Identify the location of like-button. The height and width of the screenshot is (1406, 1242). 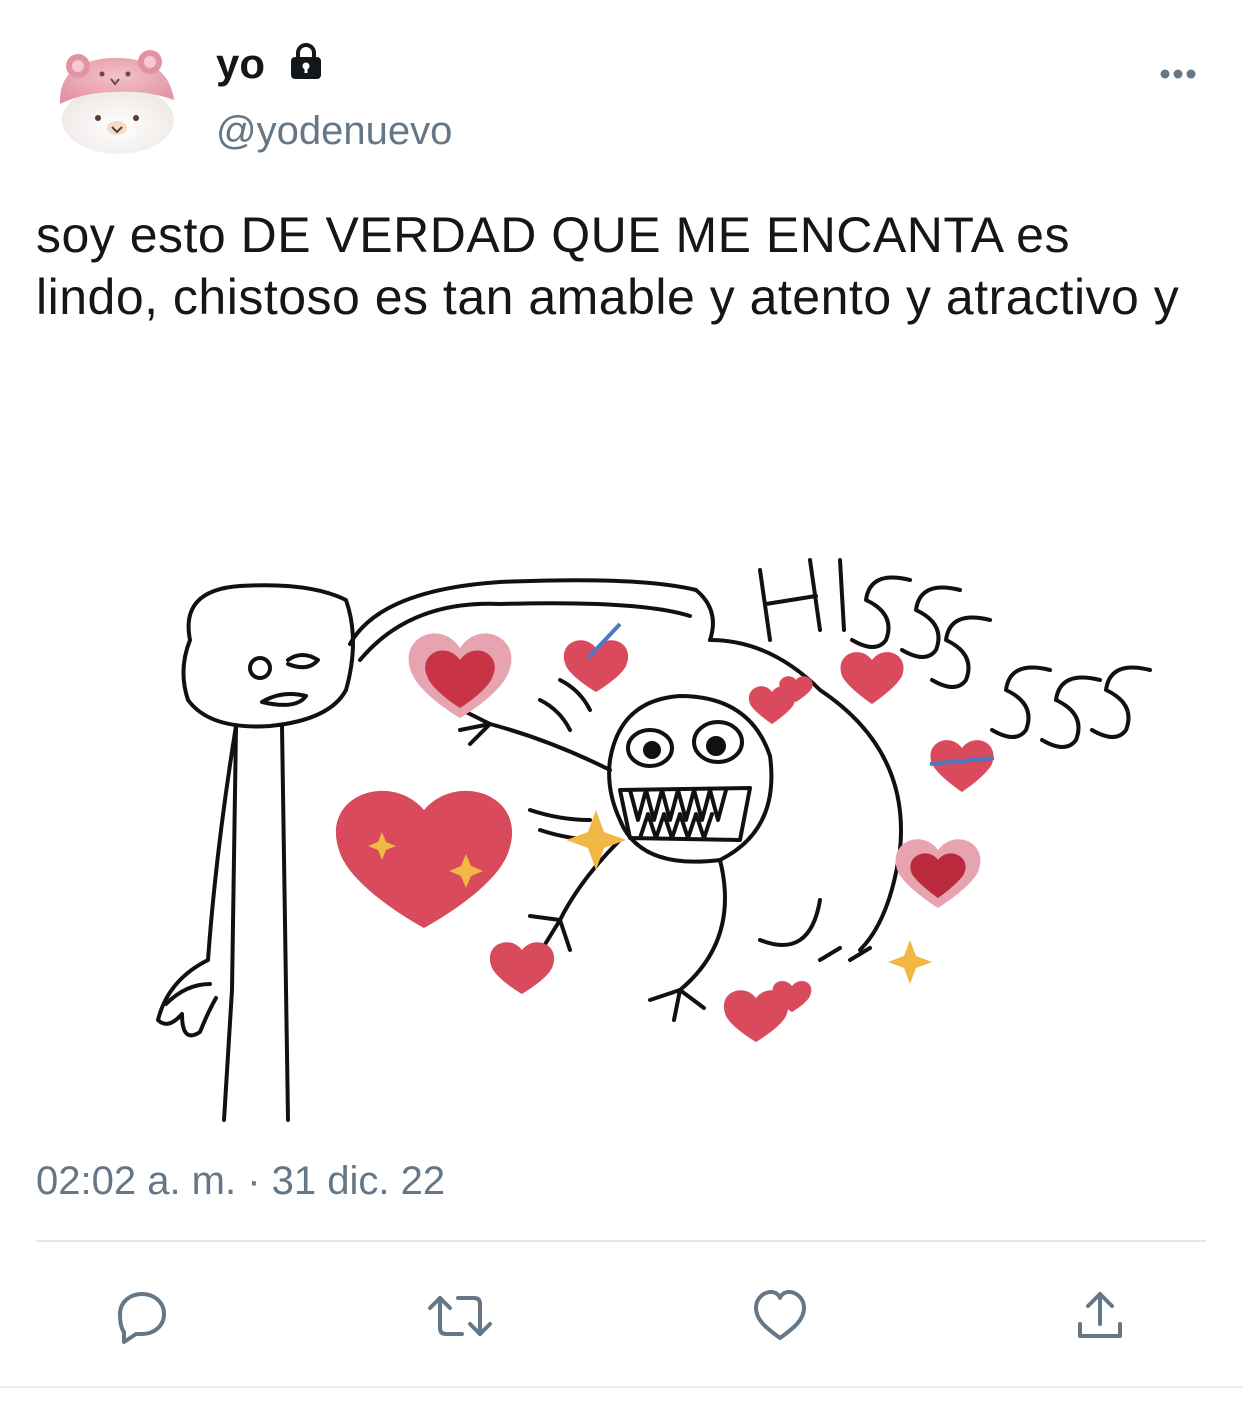
(780, 1316).